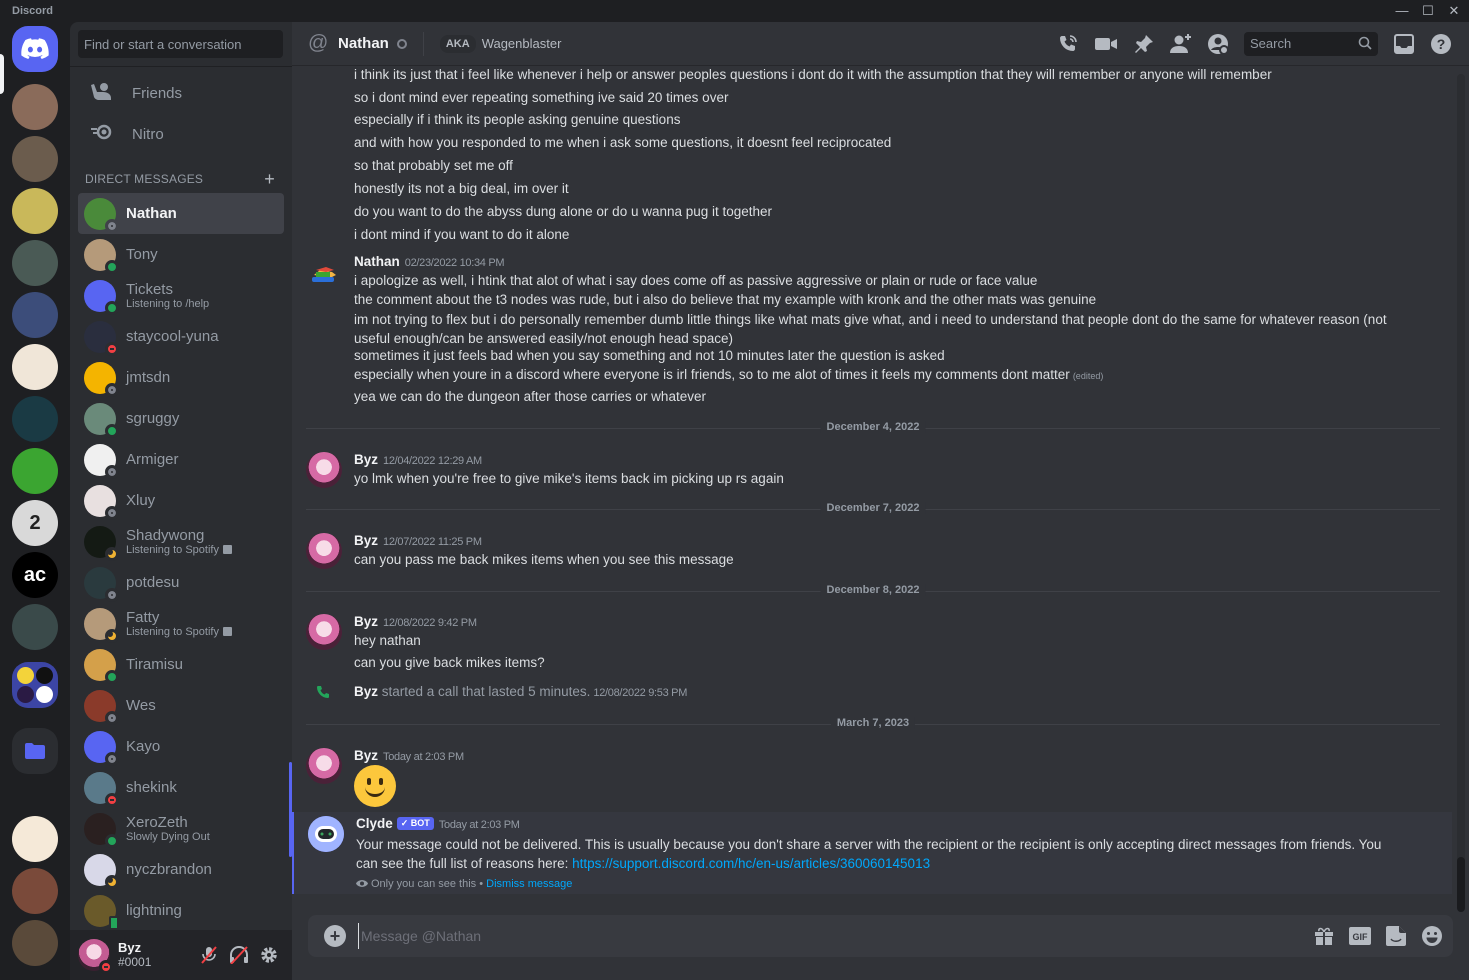 The width and height of the screenshot is (1469, 980). What do you see at coordinates (418, 540) in the screenshot?
I see `message-author: Byz 12/07/2022 11:25 PM` at bounding box center [418, 540].